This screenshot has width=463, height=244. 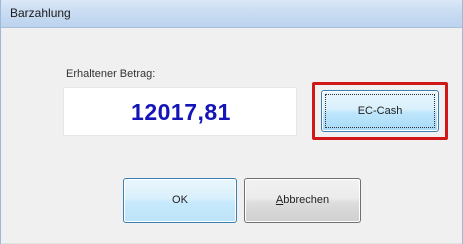 I want to click on ok-button: OK, so click(x=180, y=200).